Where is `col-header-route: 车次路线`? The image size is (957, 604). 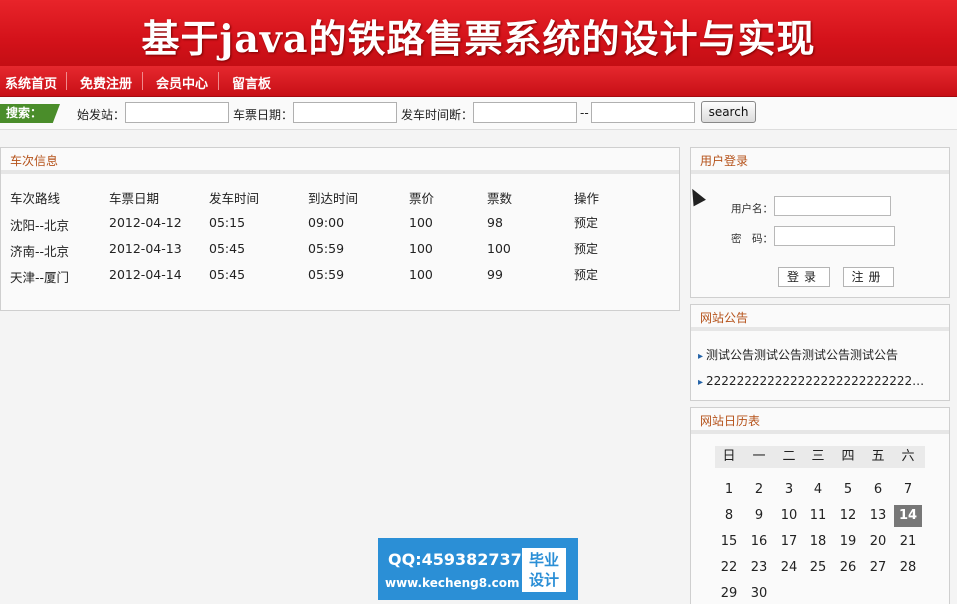 col-header-route: 车次路线 is located at coordinates (35, 198).